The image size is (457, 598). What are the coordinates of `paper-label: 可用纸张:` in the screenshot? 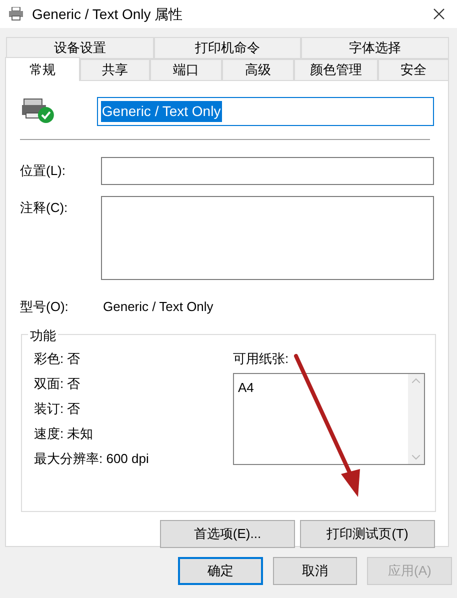 It's located at (261, 359).